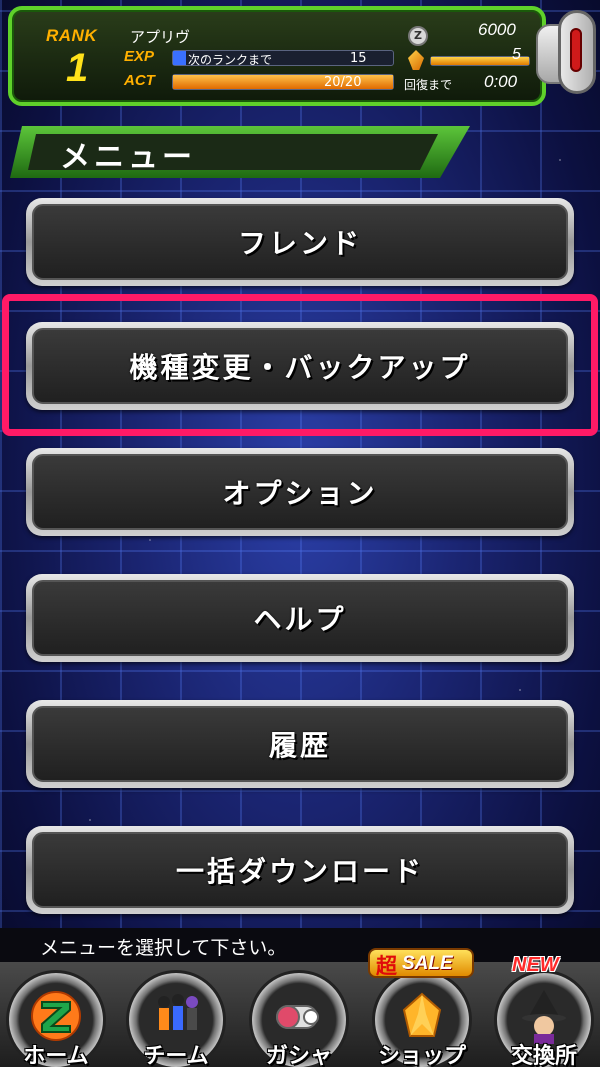 This screenshot has width=600, height=1067. I want to click on exp-value: 15, so click(358, 58).